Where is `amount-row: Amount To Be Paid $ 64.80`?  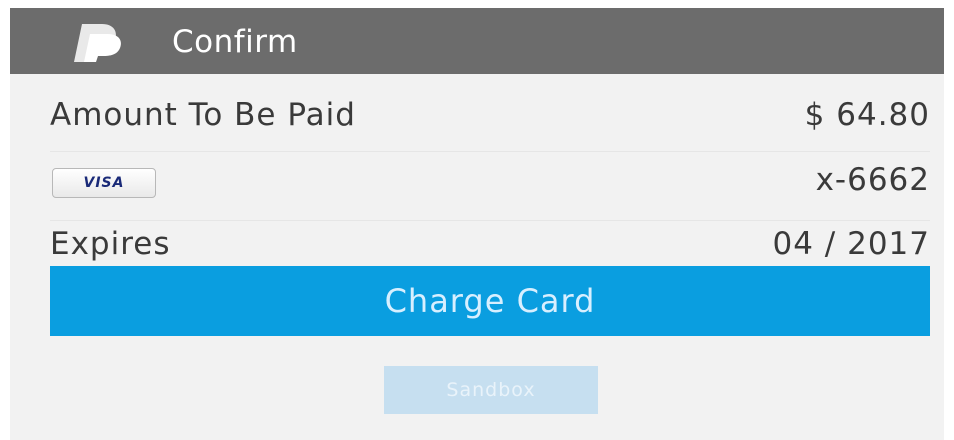
amount-row: Amount To Be Paid $ 64.80 is located at coordinates (490, 121).